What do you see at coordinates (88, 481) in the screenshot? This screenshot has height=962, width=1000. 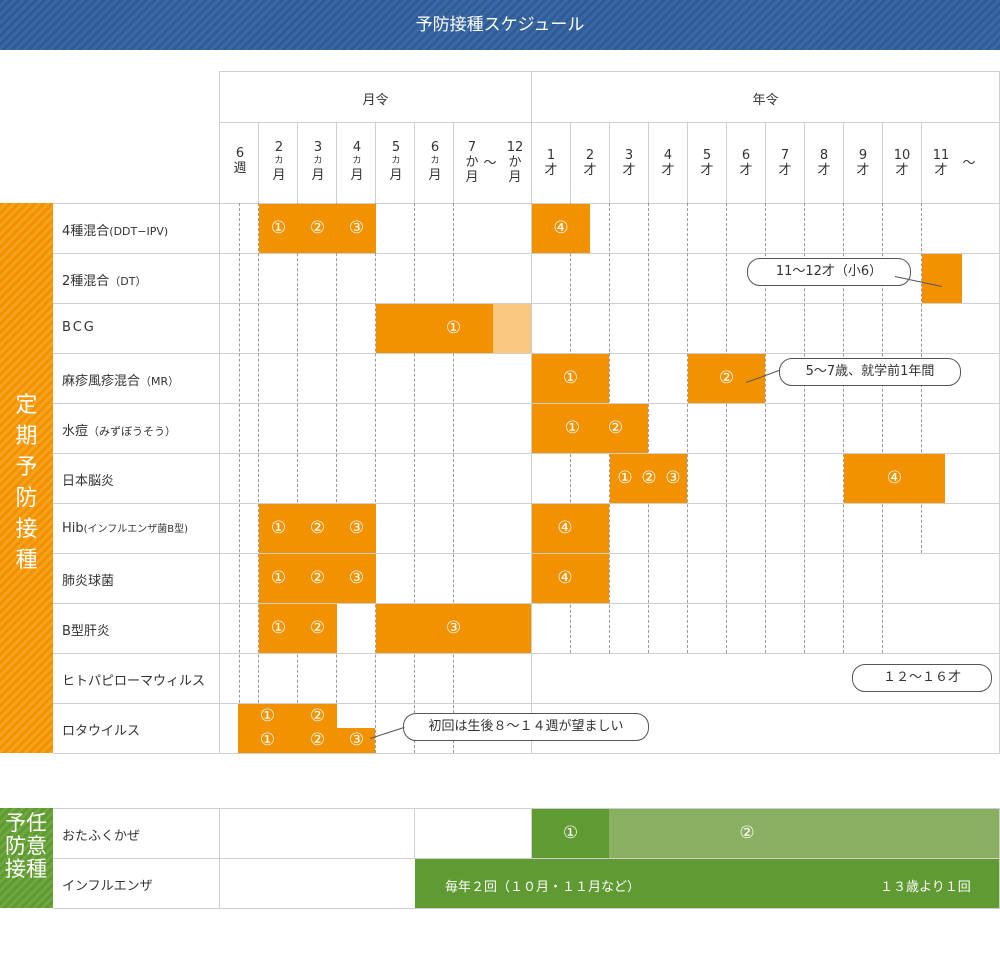 I see `row-label-je: 日本脳炎` at bounding box center [88, 481].